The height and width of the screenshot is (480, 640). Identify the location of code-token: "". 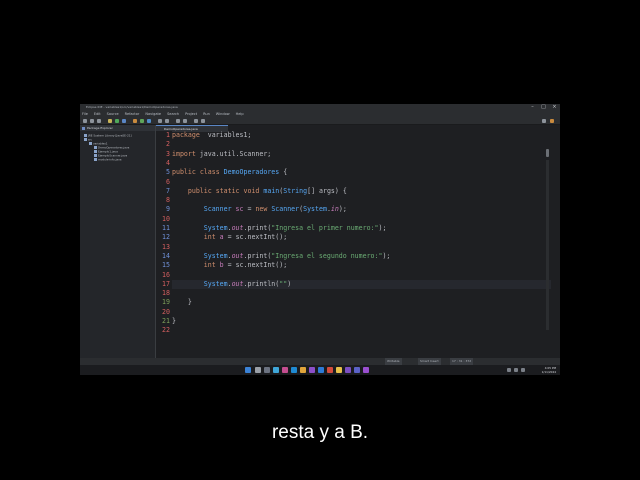
(283, 283).